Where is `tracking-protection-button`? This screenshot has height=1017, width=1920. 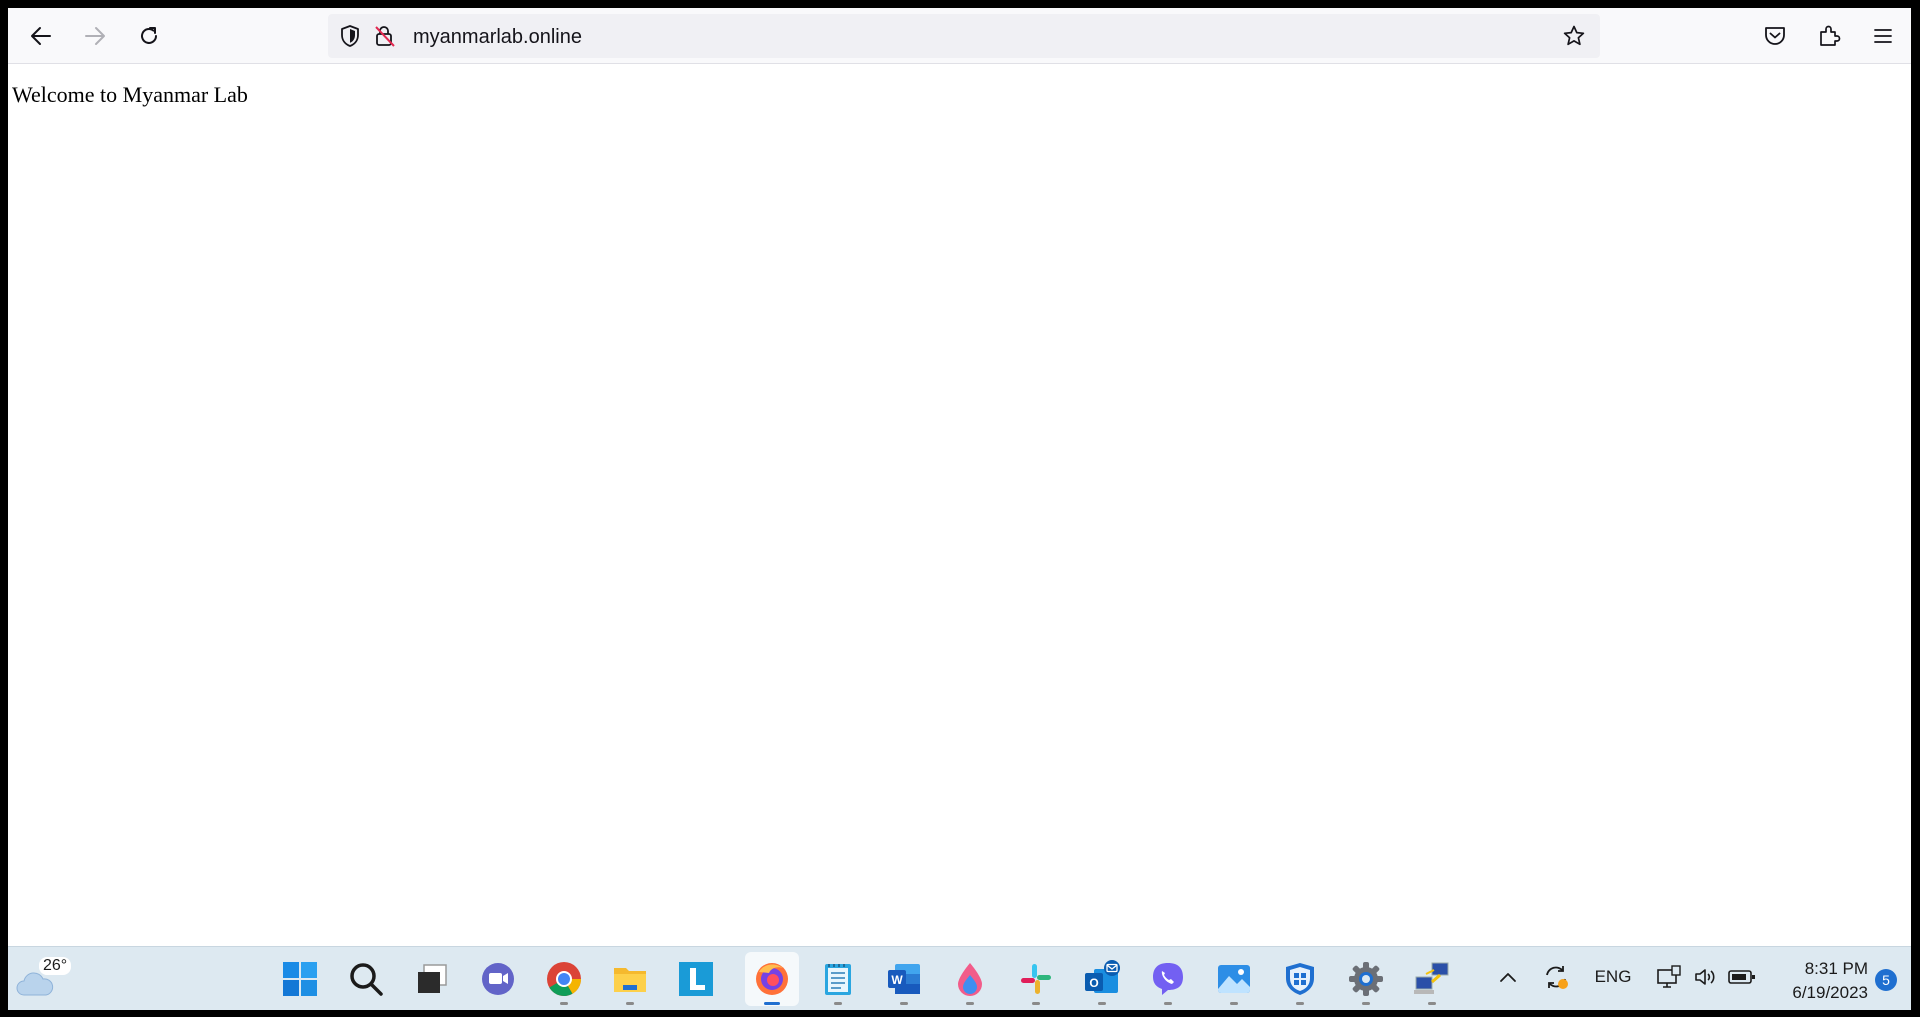
tracking-protection-button is located at coordinates (350, 36).